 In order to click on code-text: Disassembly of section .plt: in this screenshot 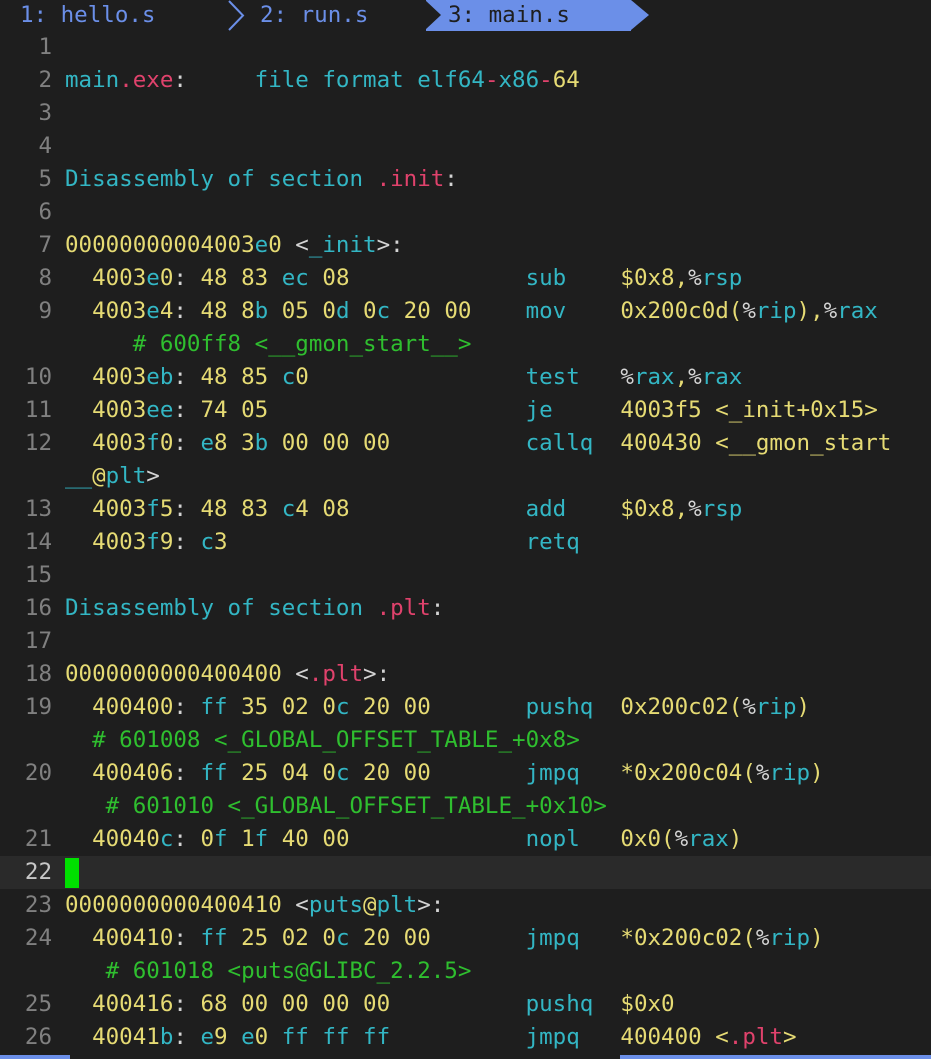, I will do `click(255, 608)`.